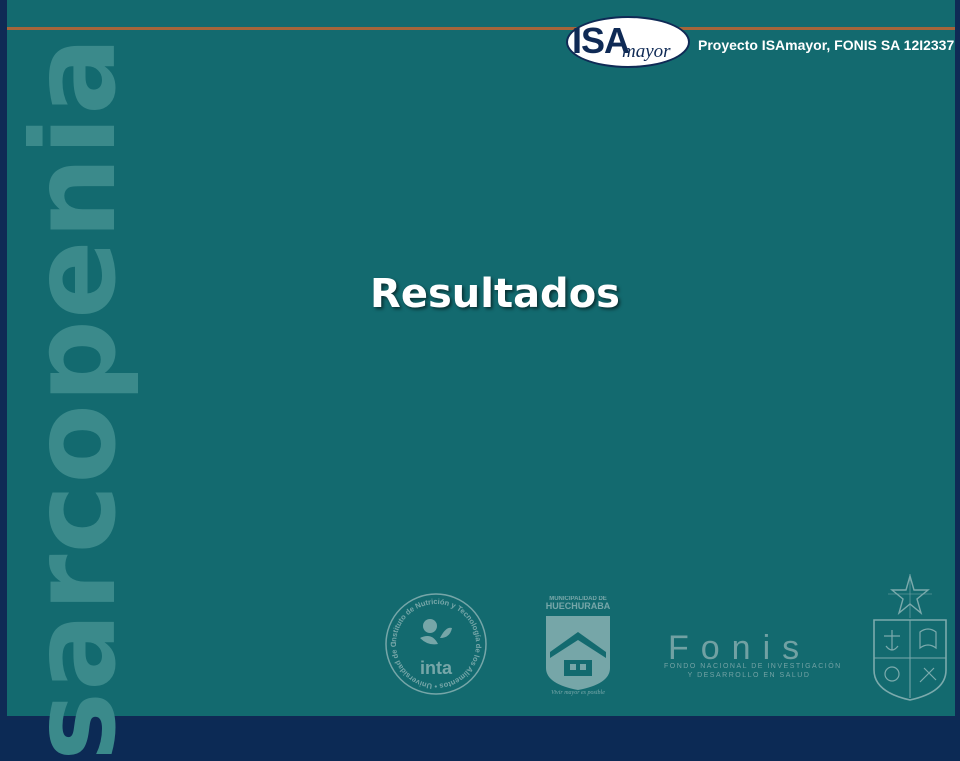 This screenshot has width=960, height=761. What do you see at coordinates (646, 51) in the screenshot?
I see `logo-suffix-text: mayor` at bounding box center [646, 51].